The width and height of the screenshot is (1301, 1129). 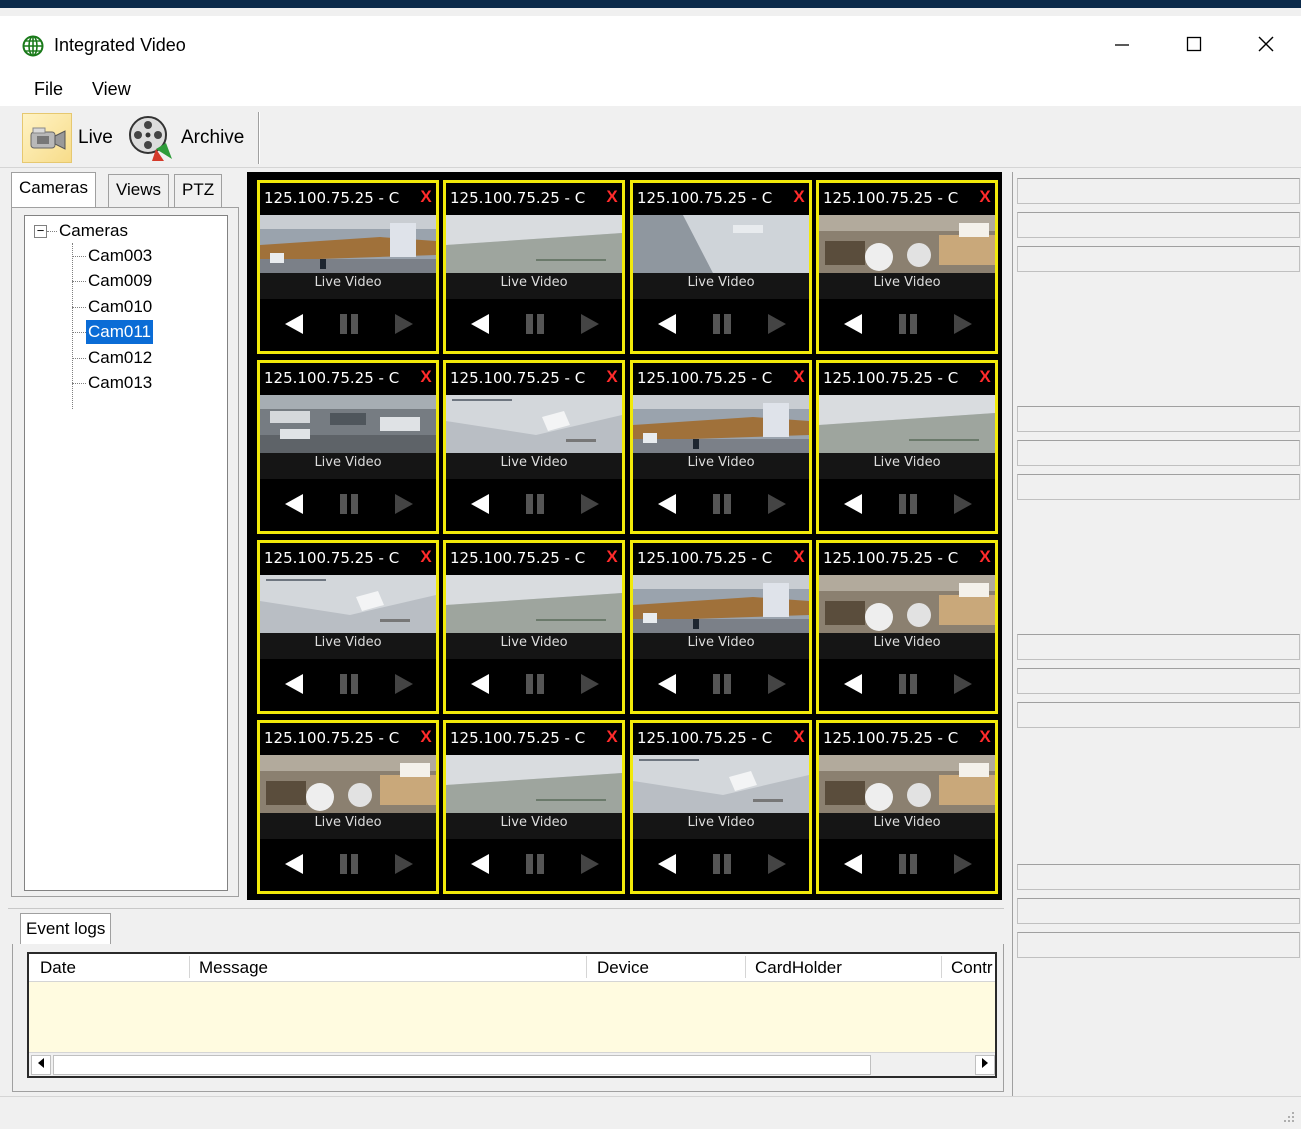 What do you see at coordinates (985, 1065) in the screenshot?
I see `scroll-right-button` at bounding box center [985, 1065].